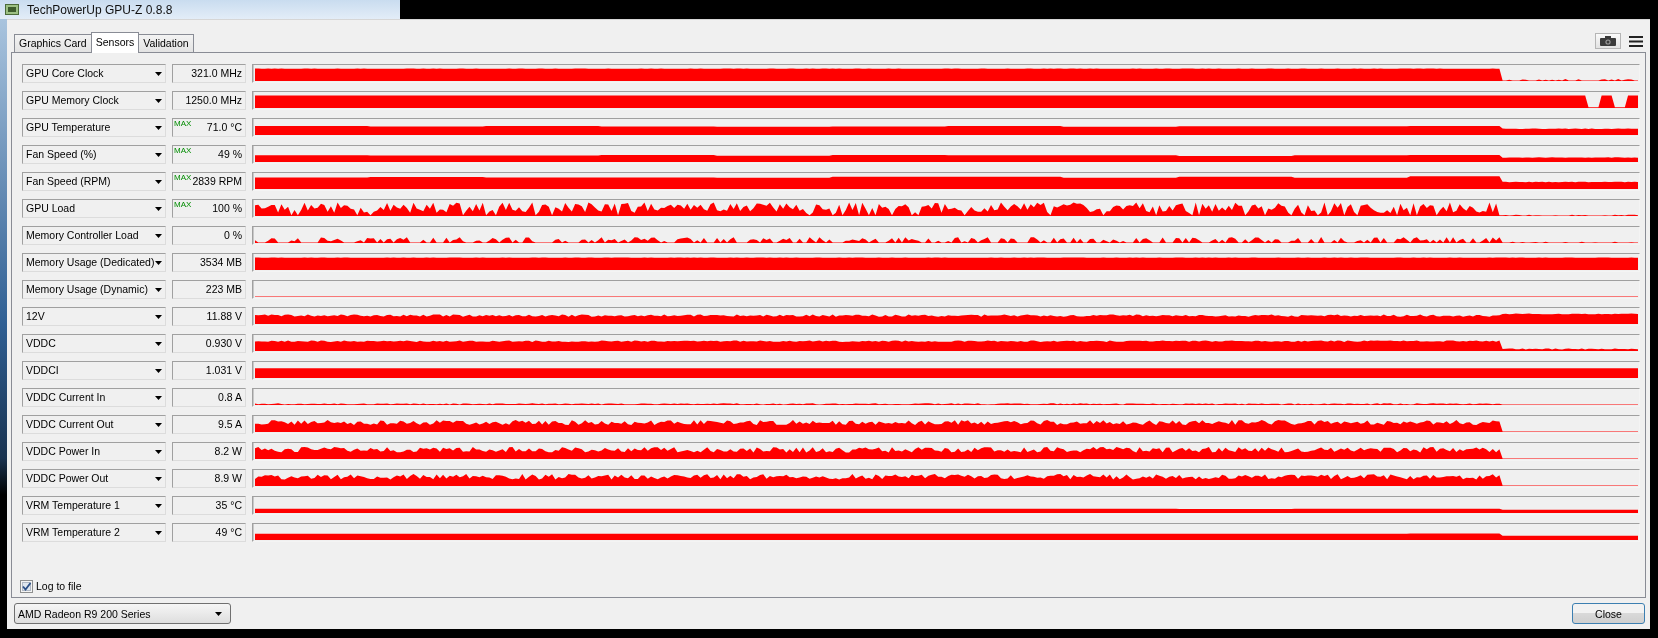 The height and width of the screenshot is (638, 1658). What do you see at coordinates (217, 181) in the screenshot?
I see `sensor-reading: 2839 RPM` at bounding box center [217, 181].